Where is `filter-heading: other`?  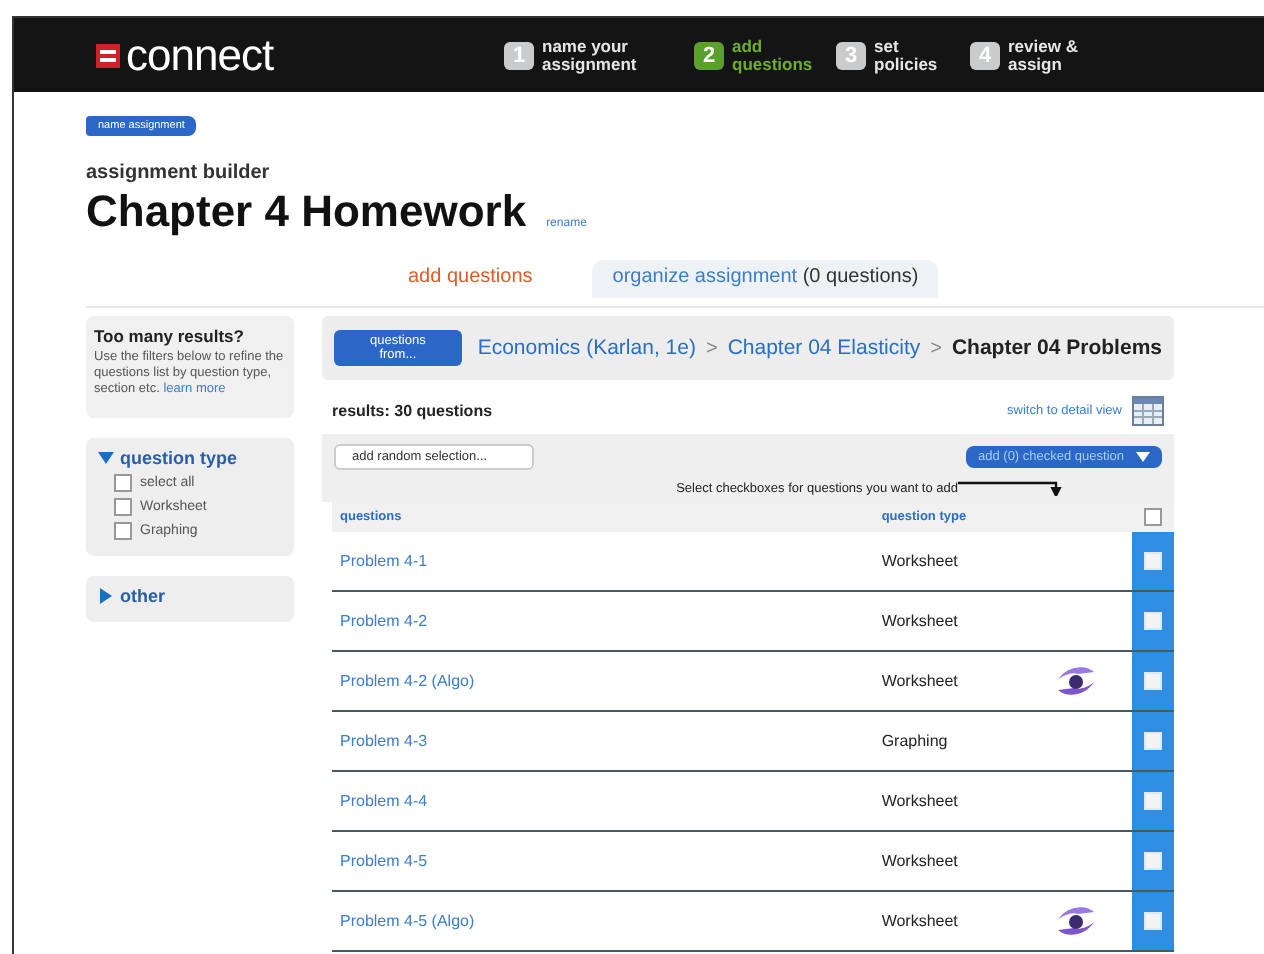 filter-heading: other is located at coordinates (142, 596).